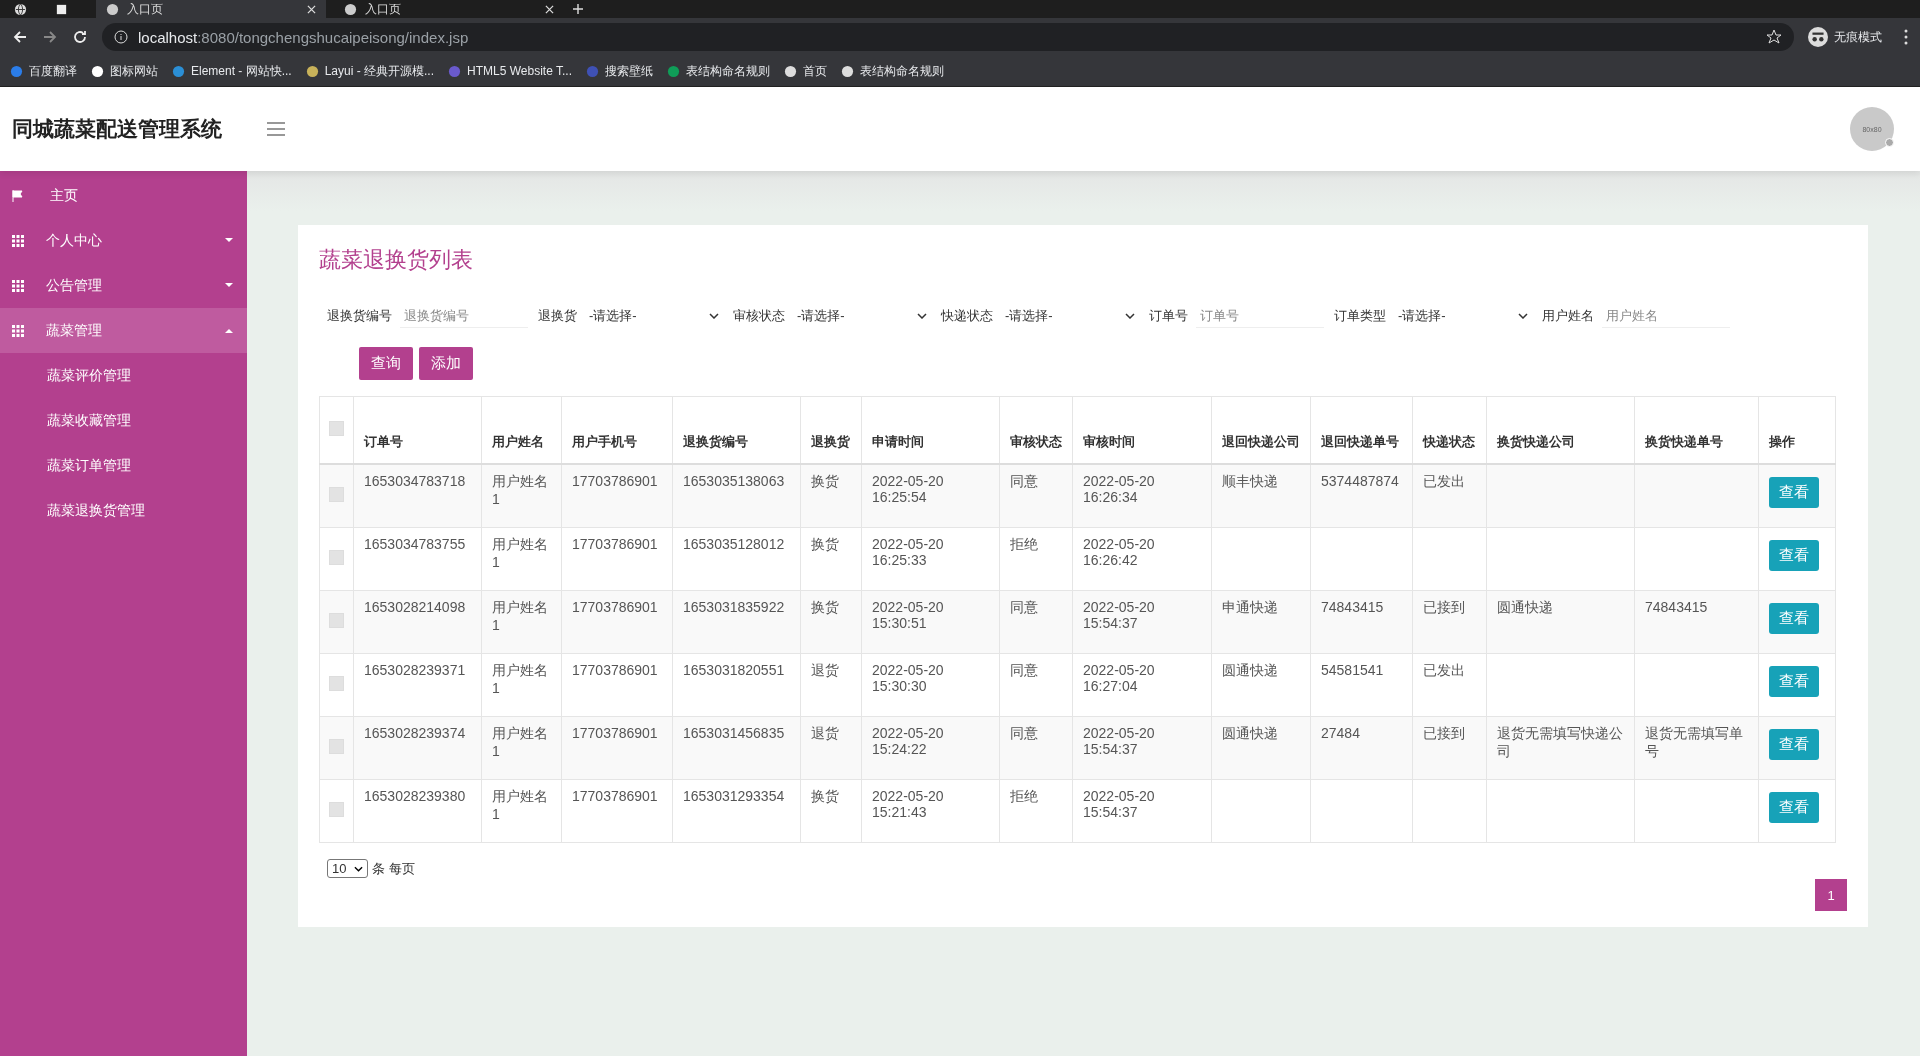  What do you see at coordinates (673, 71) in the screenshot?
I see `bookmark-icon` at bounding box center [673, 71].